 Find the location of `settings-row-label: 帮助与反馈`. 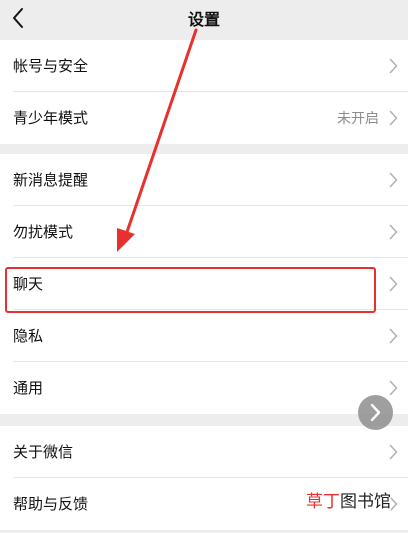

settings-row-label: 帮助与反馈 is located at coordinates (51, 504).